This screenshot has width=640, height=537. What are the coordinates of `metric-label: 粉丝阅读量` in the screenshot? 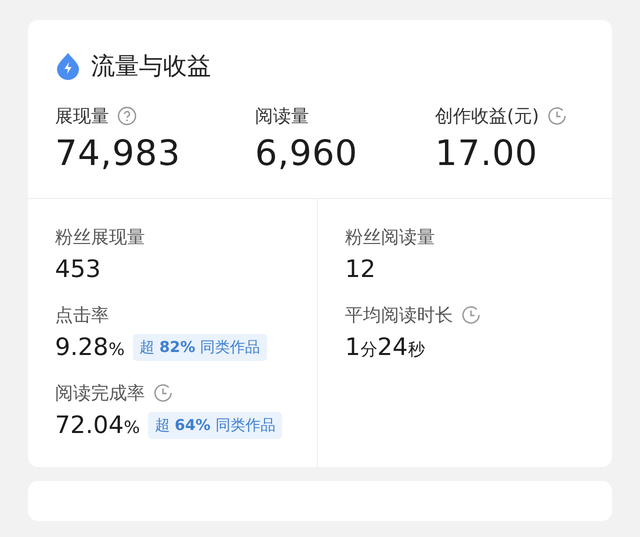 It's located at (390, 237).